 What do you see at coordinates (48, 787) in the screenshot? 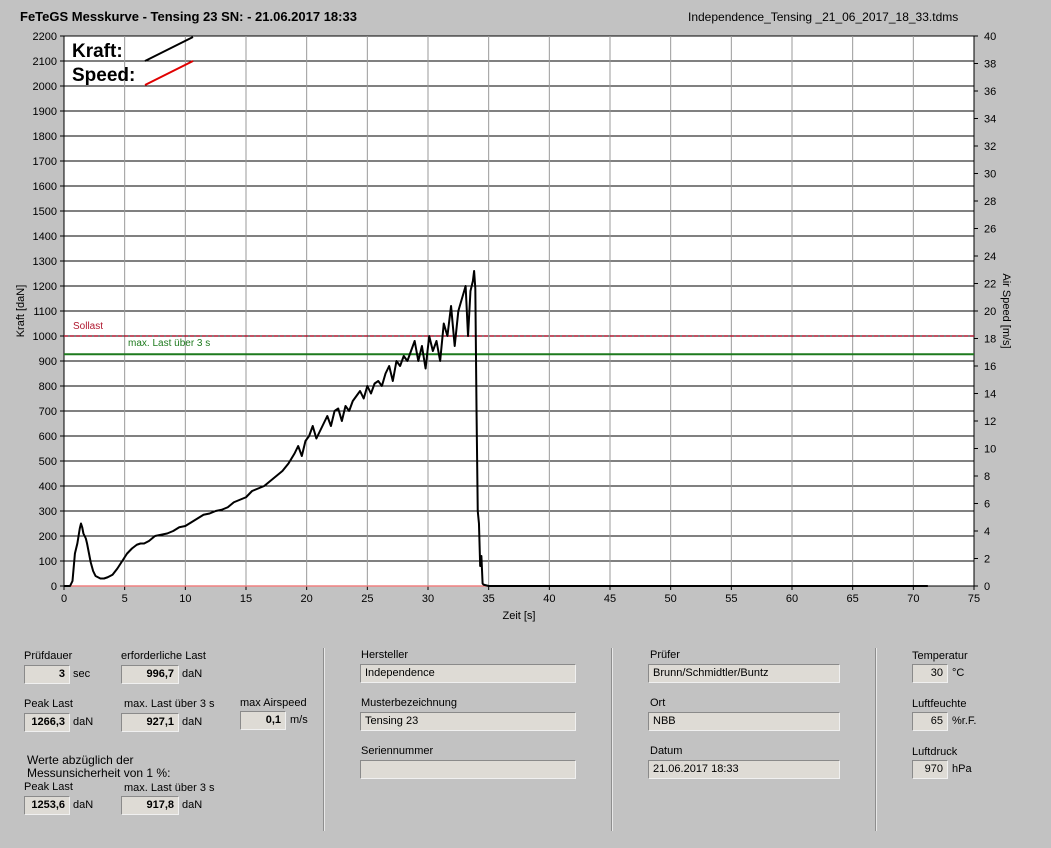
I see `peak-last-adj-label: Peak Last` at bounding box center [48, 787].